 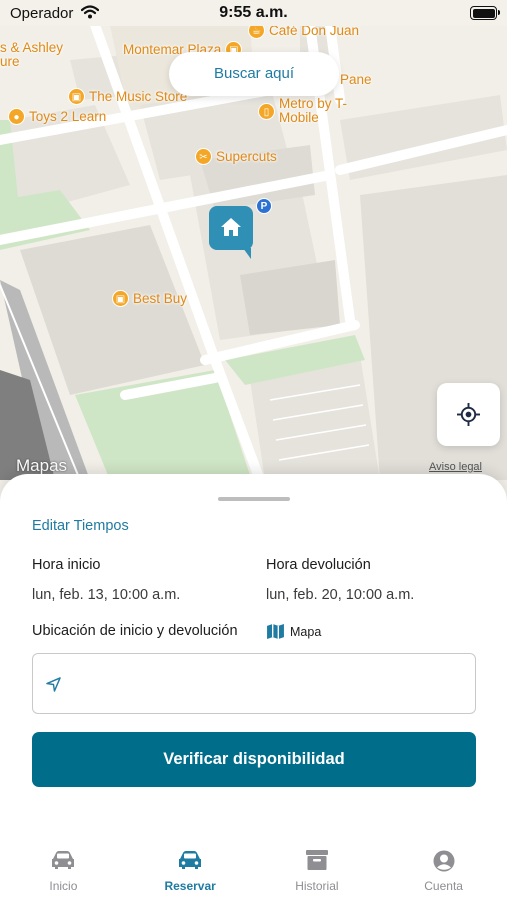 What do you see at coordinates (57, 116) in the screenshot?
I see `poi-toys-2-learn: ● Toys 2 Learn` at bounding box center [57, 116].